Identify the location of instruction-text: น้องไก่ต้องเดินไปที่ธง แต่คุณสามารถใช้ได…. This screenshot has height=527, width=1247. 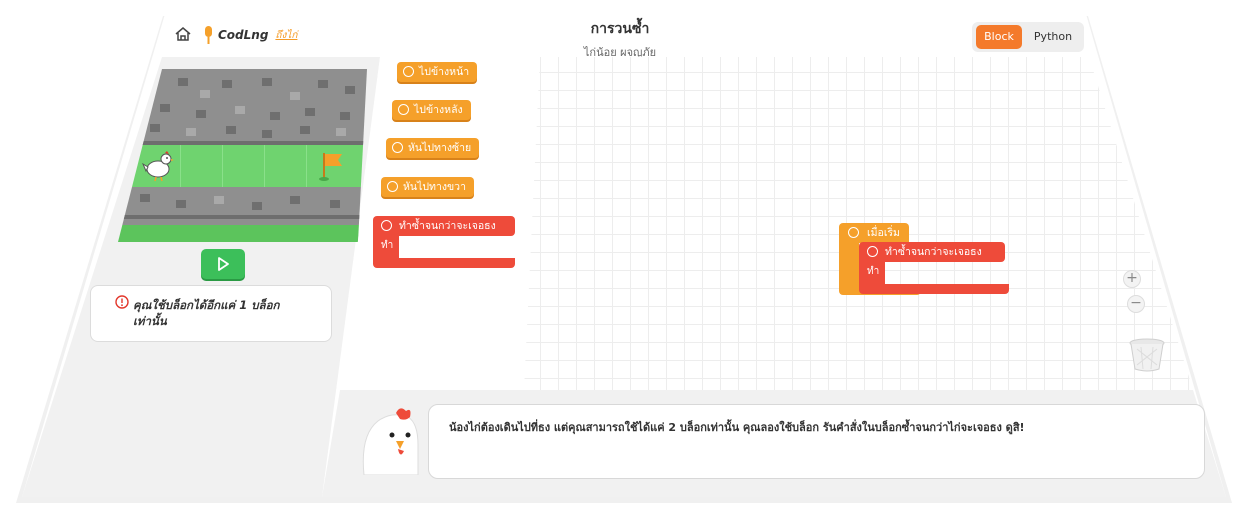
(737, 427).